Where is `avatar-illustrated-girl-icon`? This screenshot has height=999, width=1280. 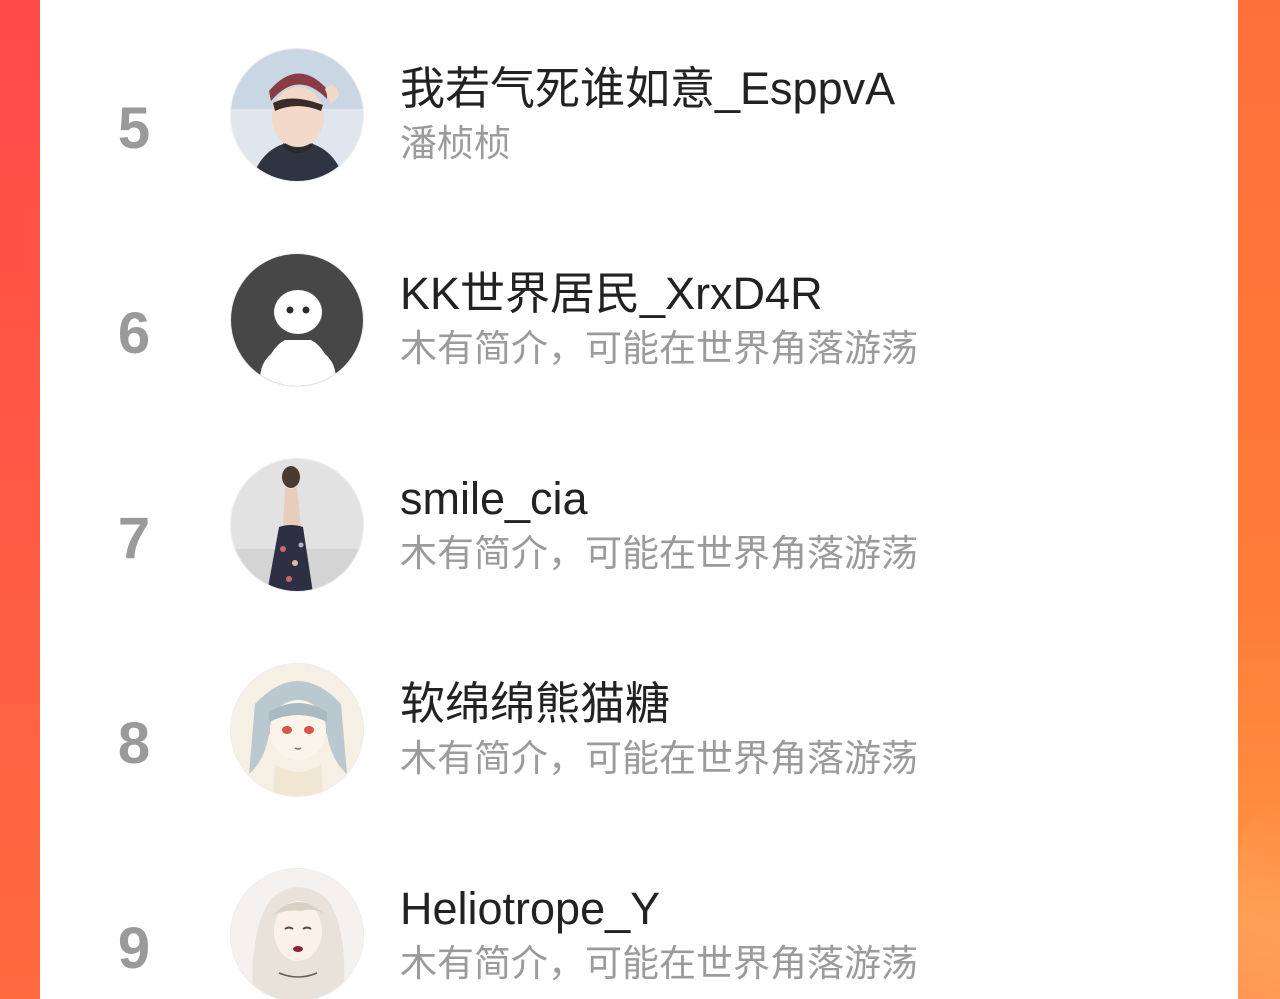 avatar-illustrated-girl-icon is located at coordinates (297, 934).